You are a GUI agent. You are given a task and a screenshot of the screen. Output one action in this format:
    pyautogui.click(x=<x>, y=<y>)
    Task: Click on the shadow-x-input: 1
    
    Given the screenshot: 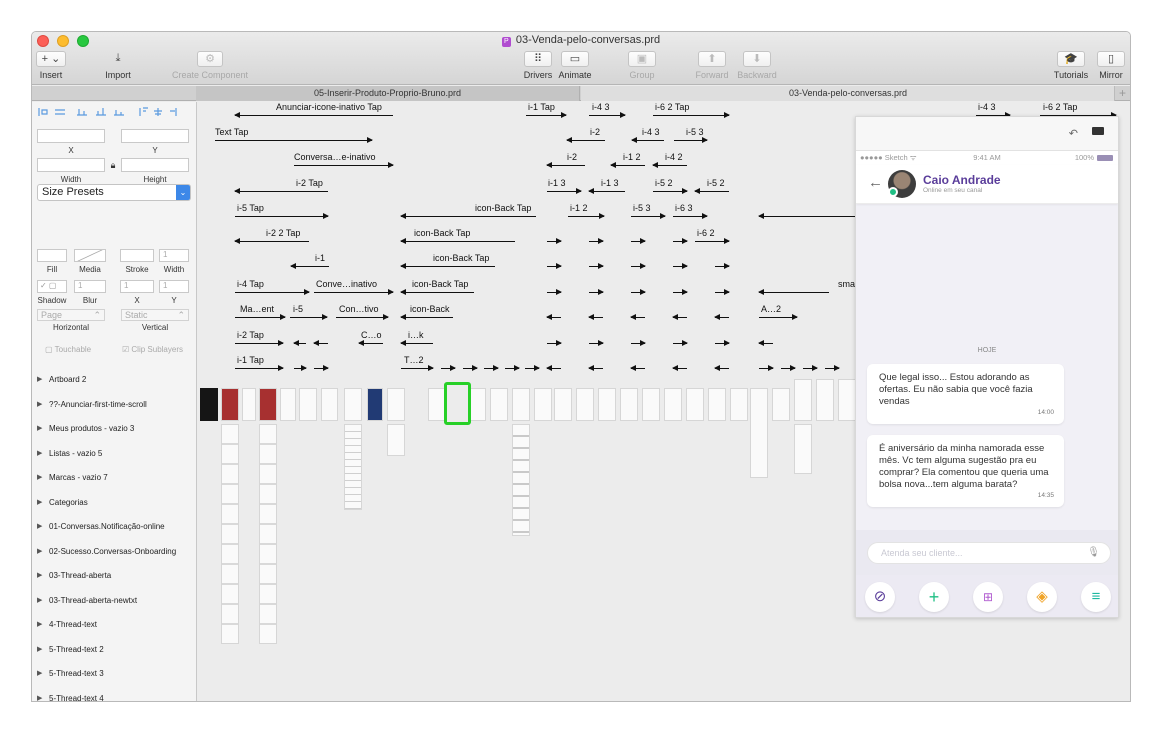 What is the action you would take?
    pyautogui.click(x=137, y=286)
    